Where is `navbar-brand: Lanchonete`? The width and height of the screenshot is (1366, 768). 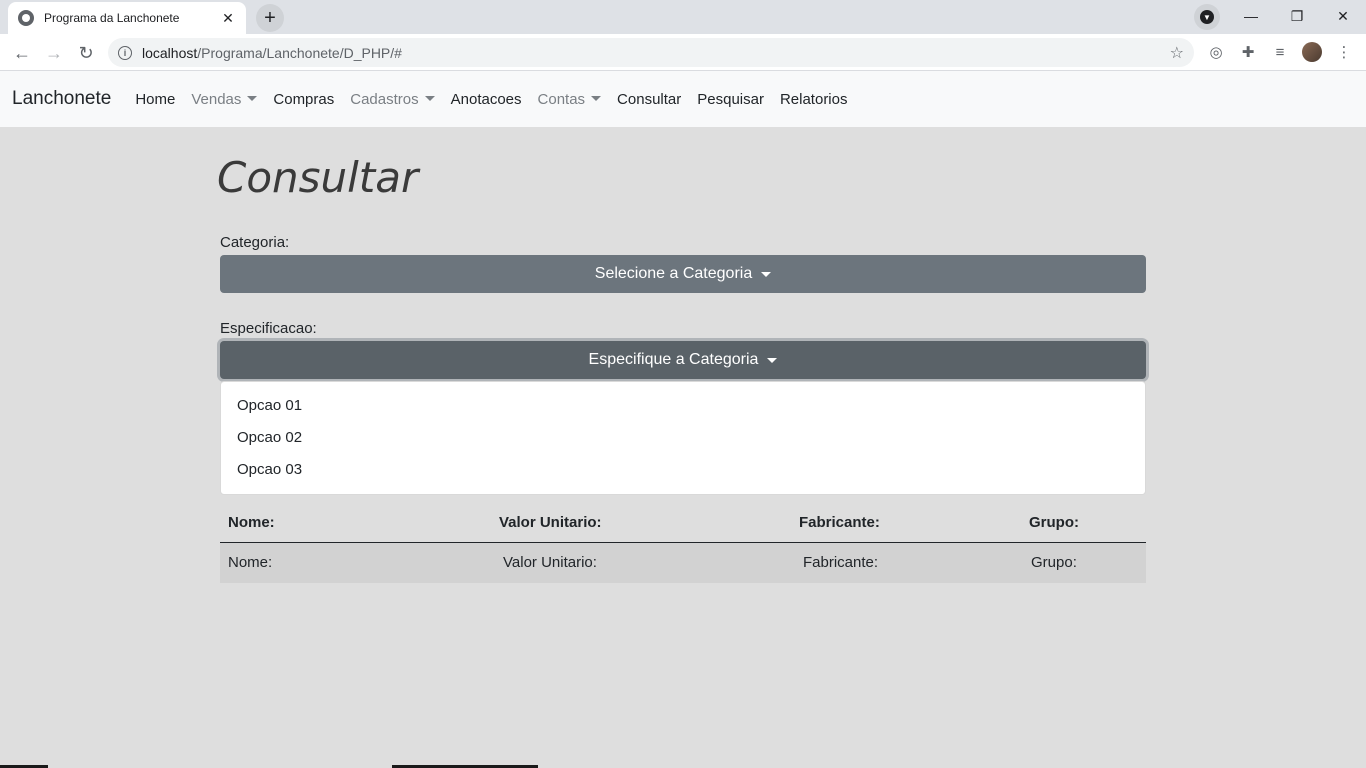
navbar-brand: Lanchonete is located at coordinates (61, 99).